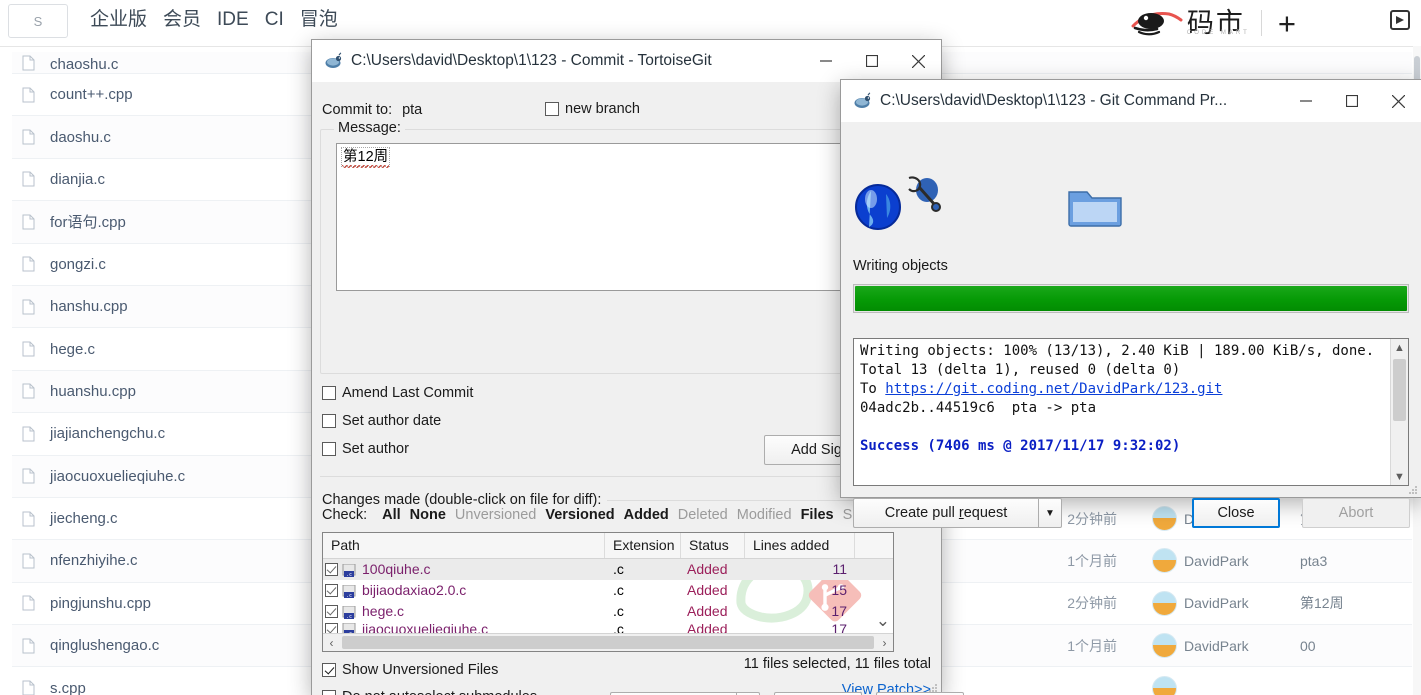  I want to click on create-pull-request-split-button: Create pull request ▼, so click(957, 513).